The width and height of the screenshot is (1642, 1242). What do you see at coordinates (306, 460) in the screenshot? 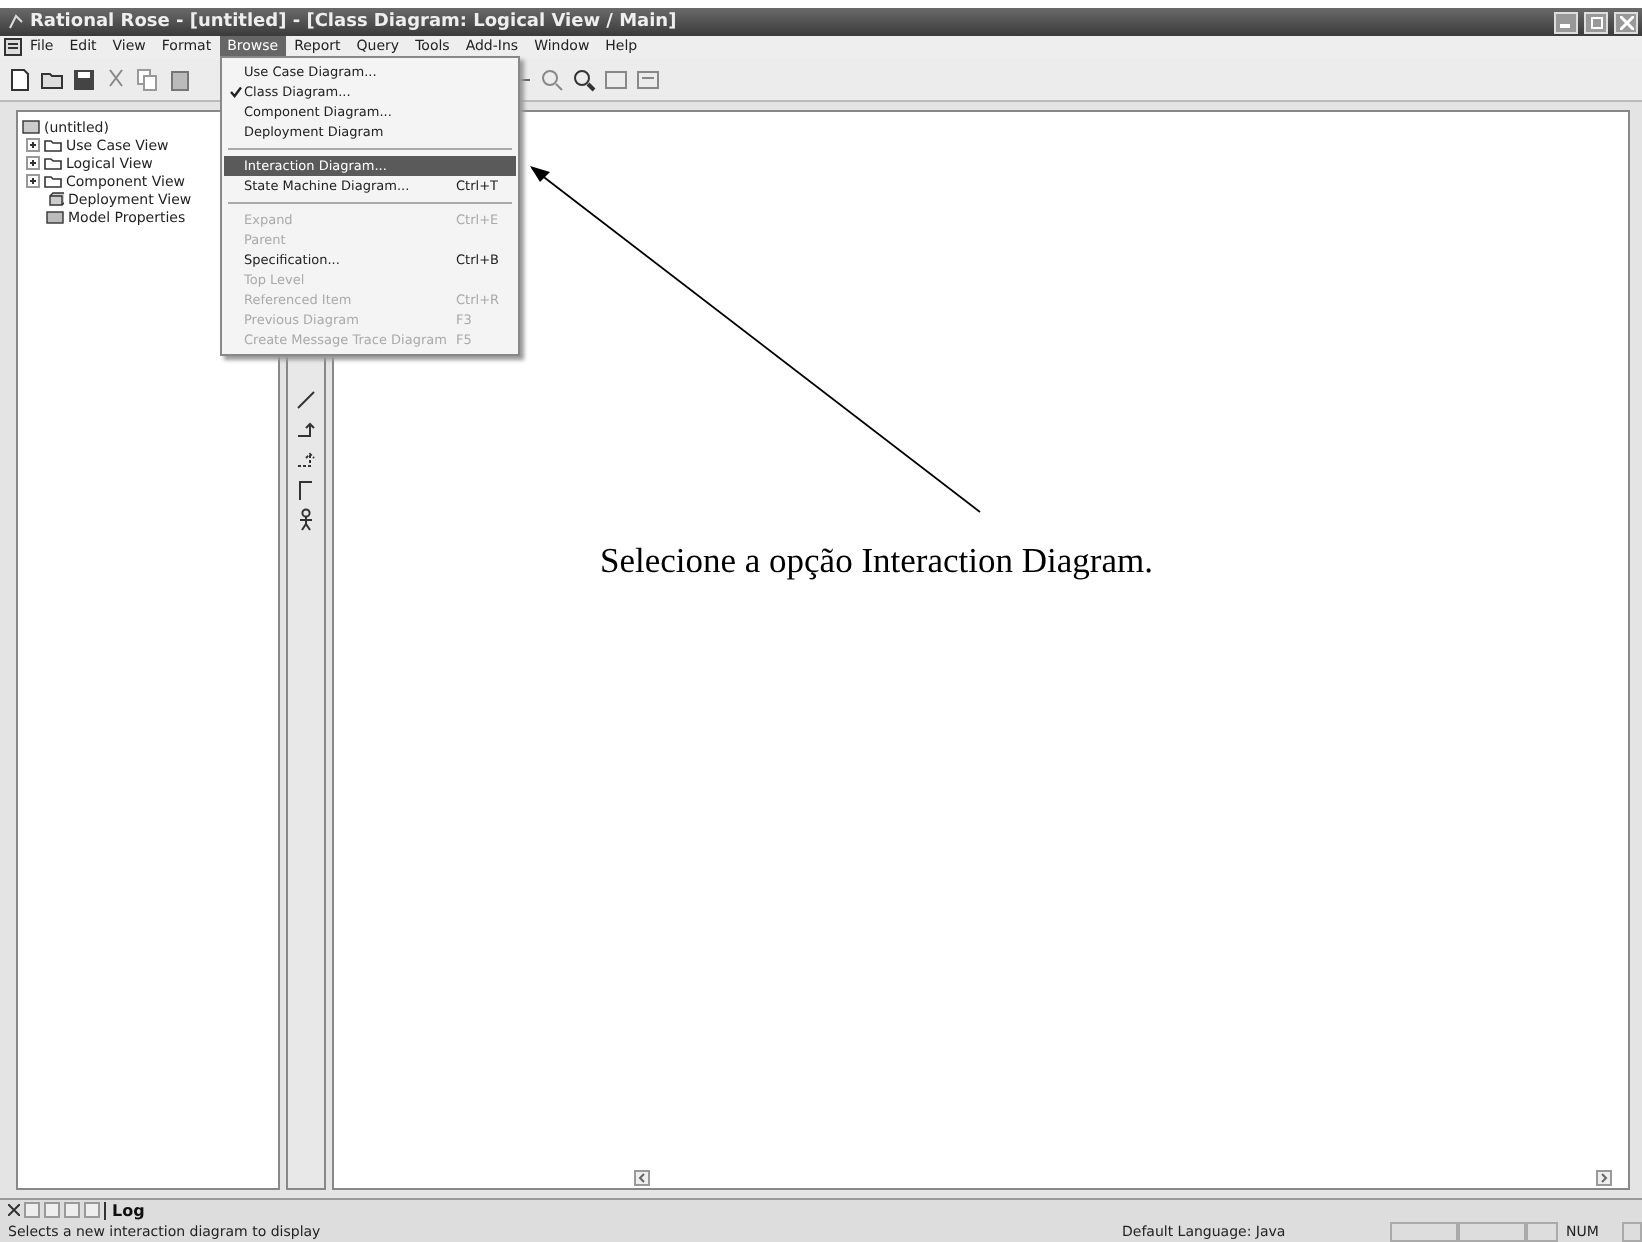
I see `return-message-icon` at bounding box center [306, 460].